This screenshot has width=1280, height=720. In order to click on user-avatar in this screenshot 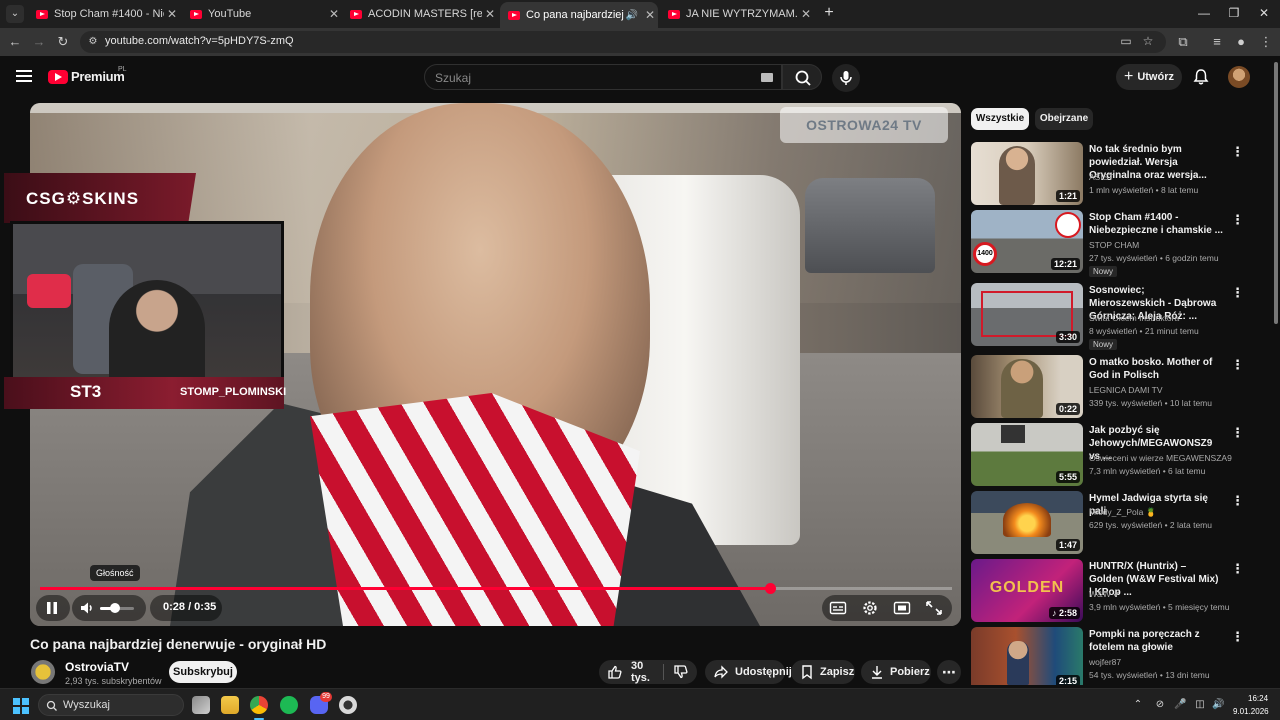, I will do `click(1239, 77)`.